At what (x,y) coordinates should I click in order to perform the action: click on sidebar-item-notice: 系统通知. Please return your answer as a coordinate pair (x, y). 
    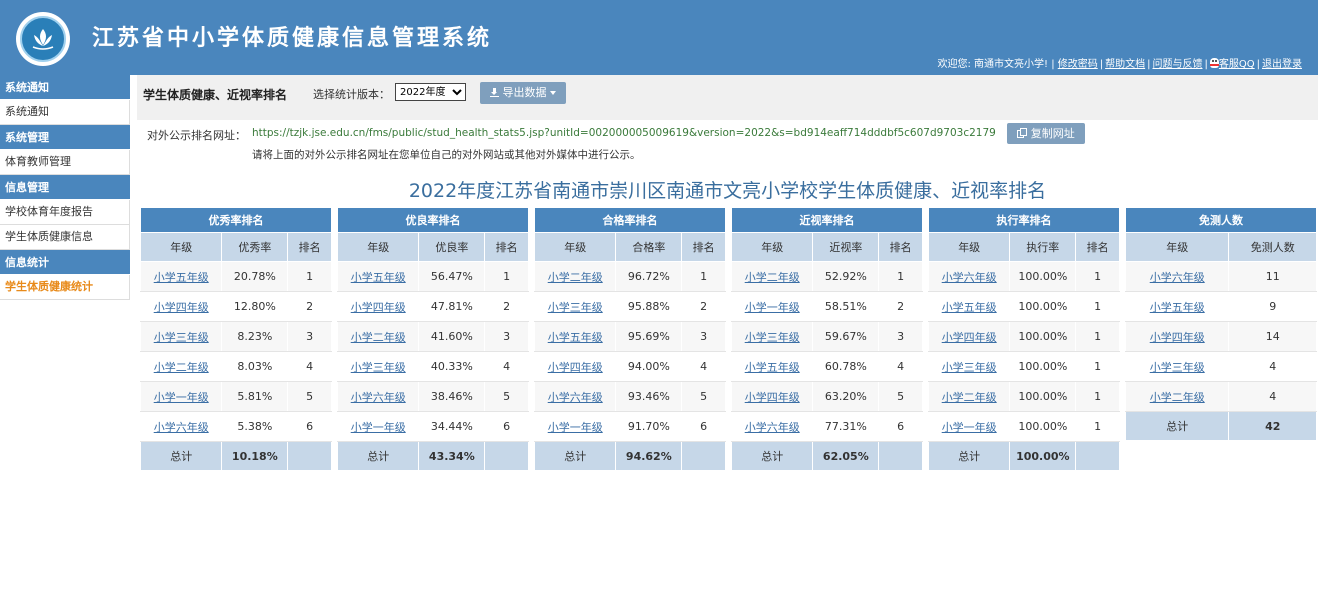
    Looking at the image, I should click on (65, 112).